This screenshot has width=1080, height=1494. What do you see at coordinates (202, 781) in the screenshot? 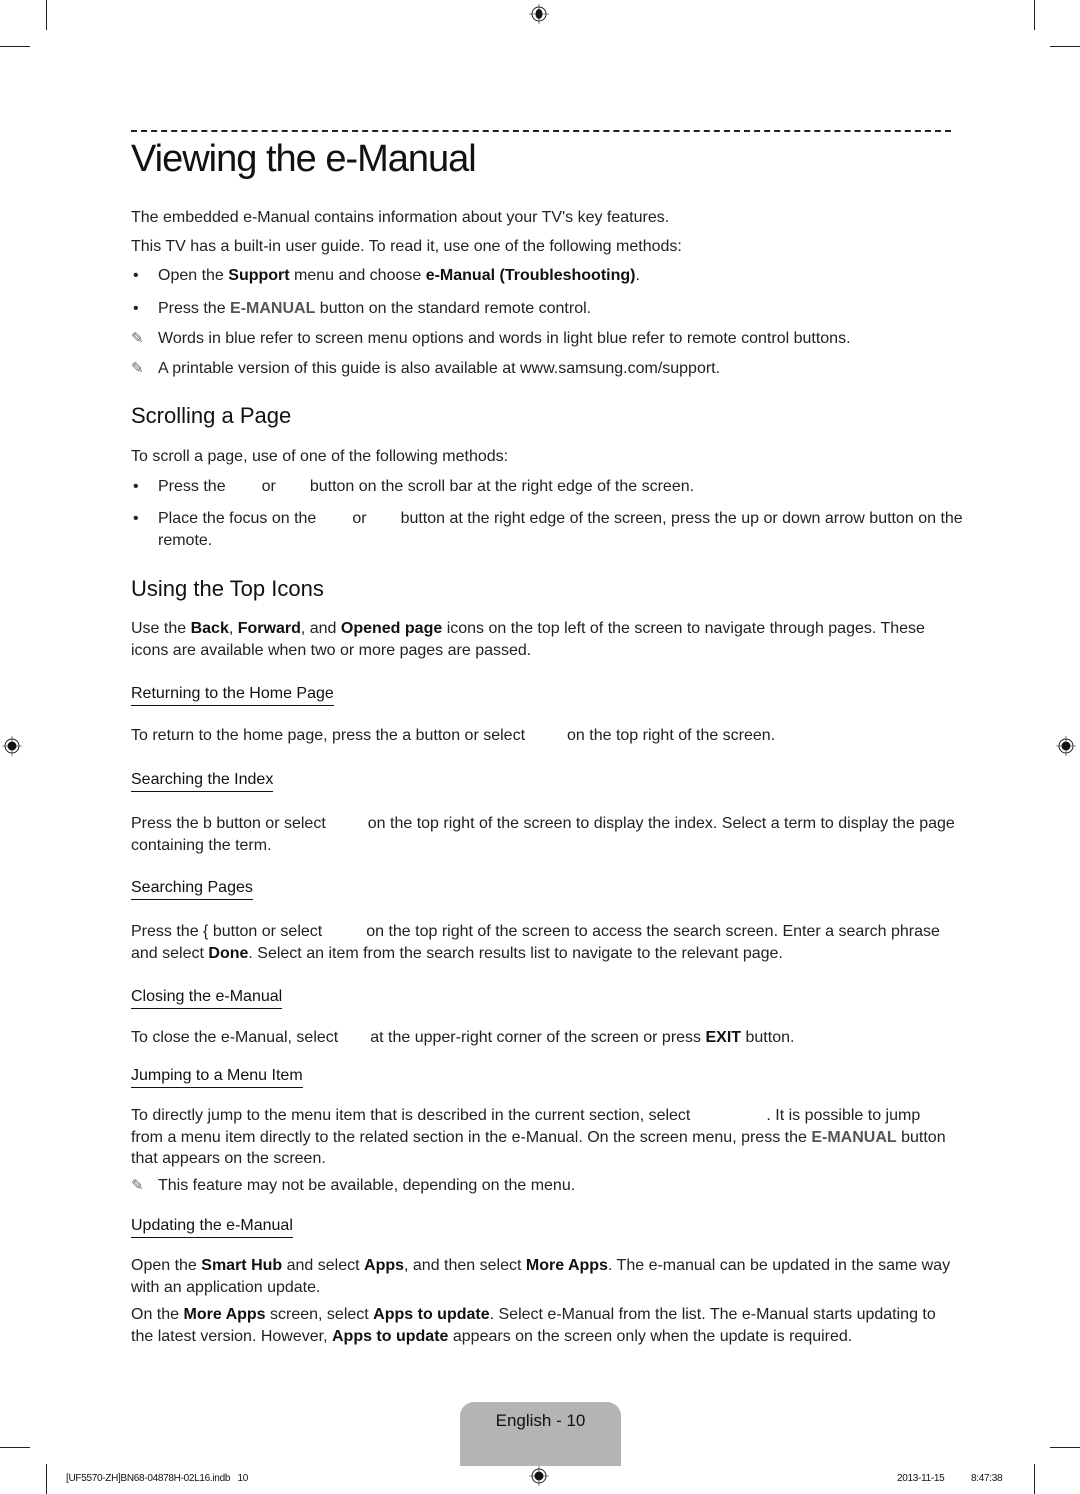
I see `subsection-heading: Searching the Index` at bounding box center [202, 781].